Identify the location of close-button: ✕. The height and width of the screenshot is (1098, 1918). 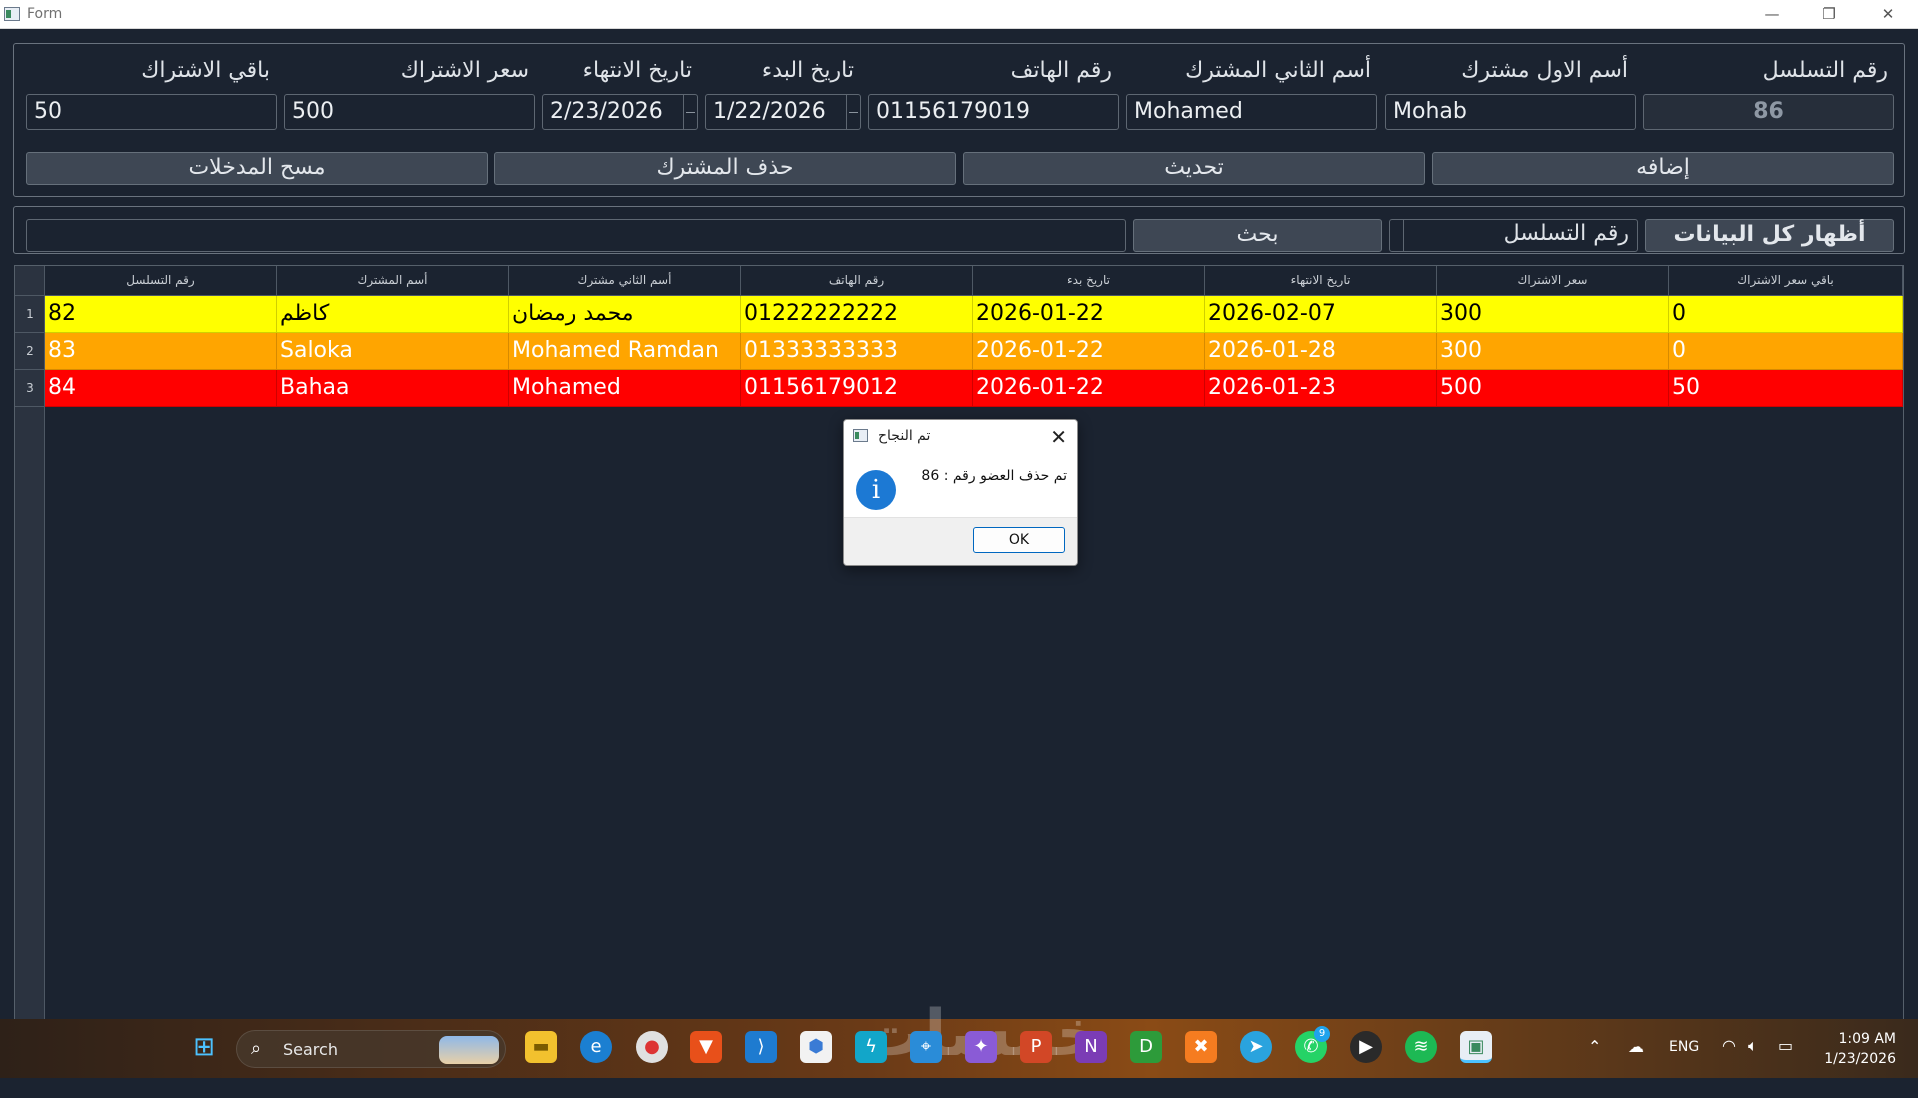
(1888, 14).